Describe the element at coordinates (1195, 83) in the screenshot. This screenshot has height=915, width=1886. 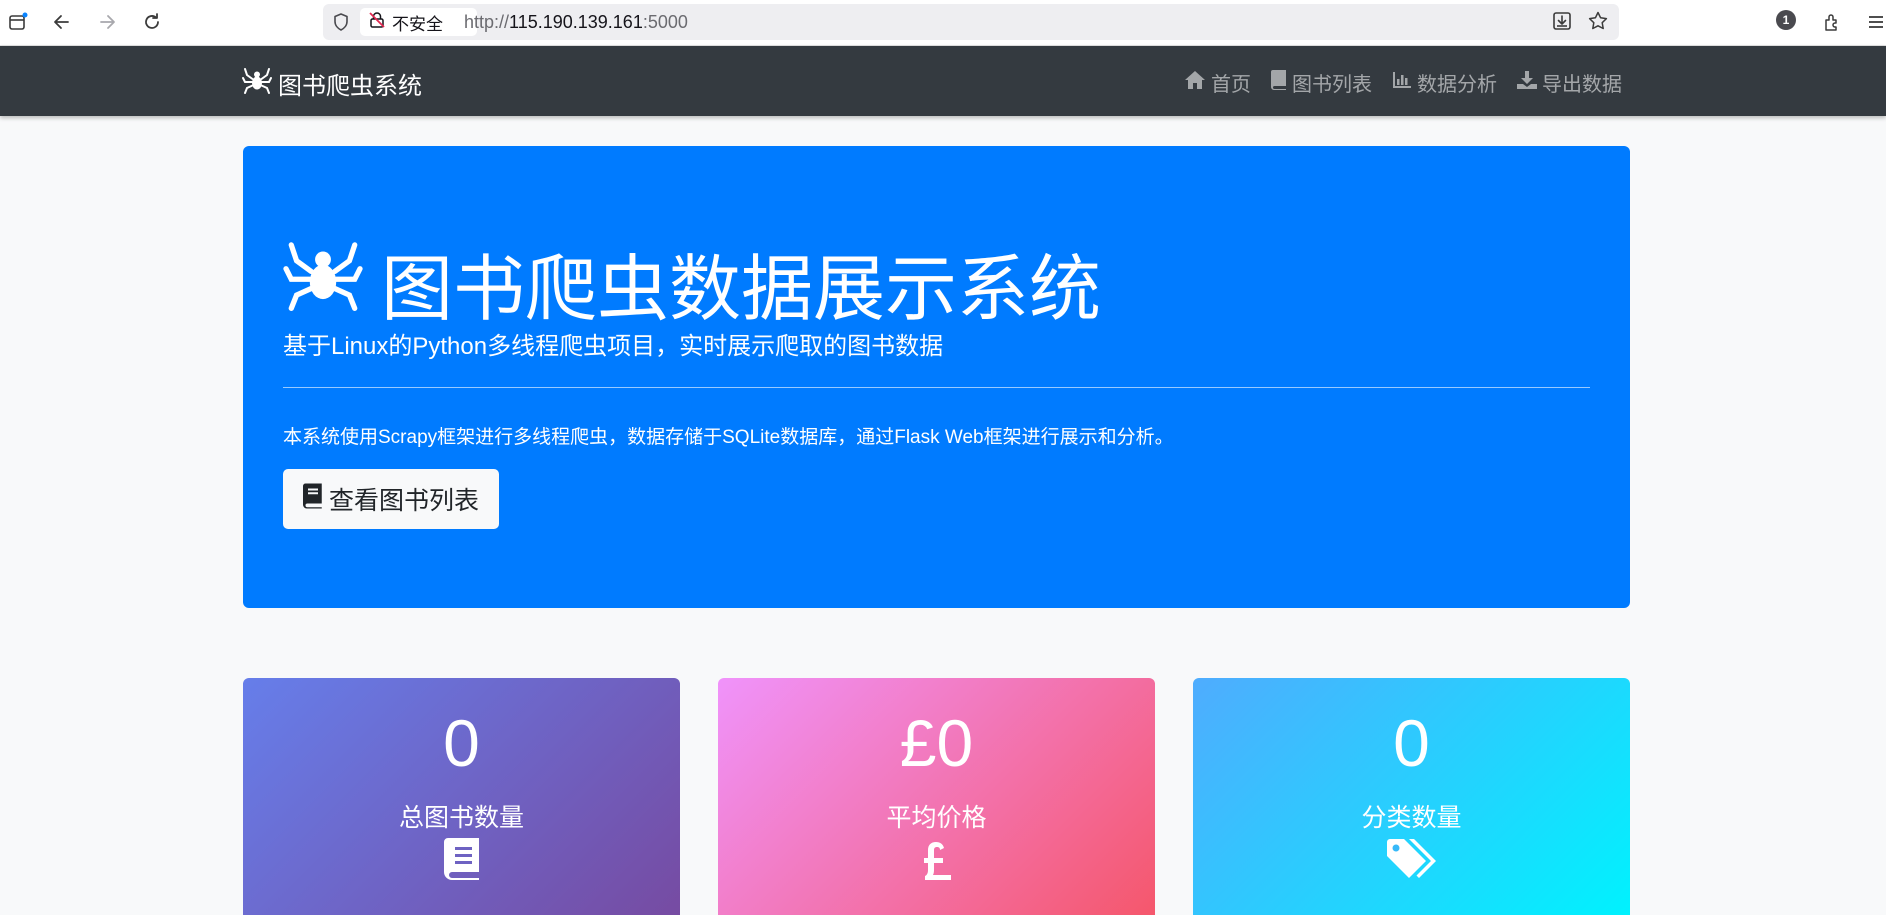
I see `home-icon` at that location.